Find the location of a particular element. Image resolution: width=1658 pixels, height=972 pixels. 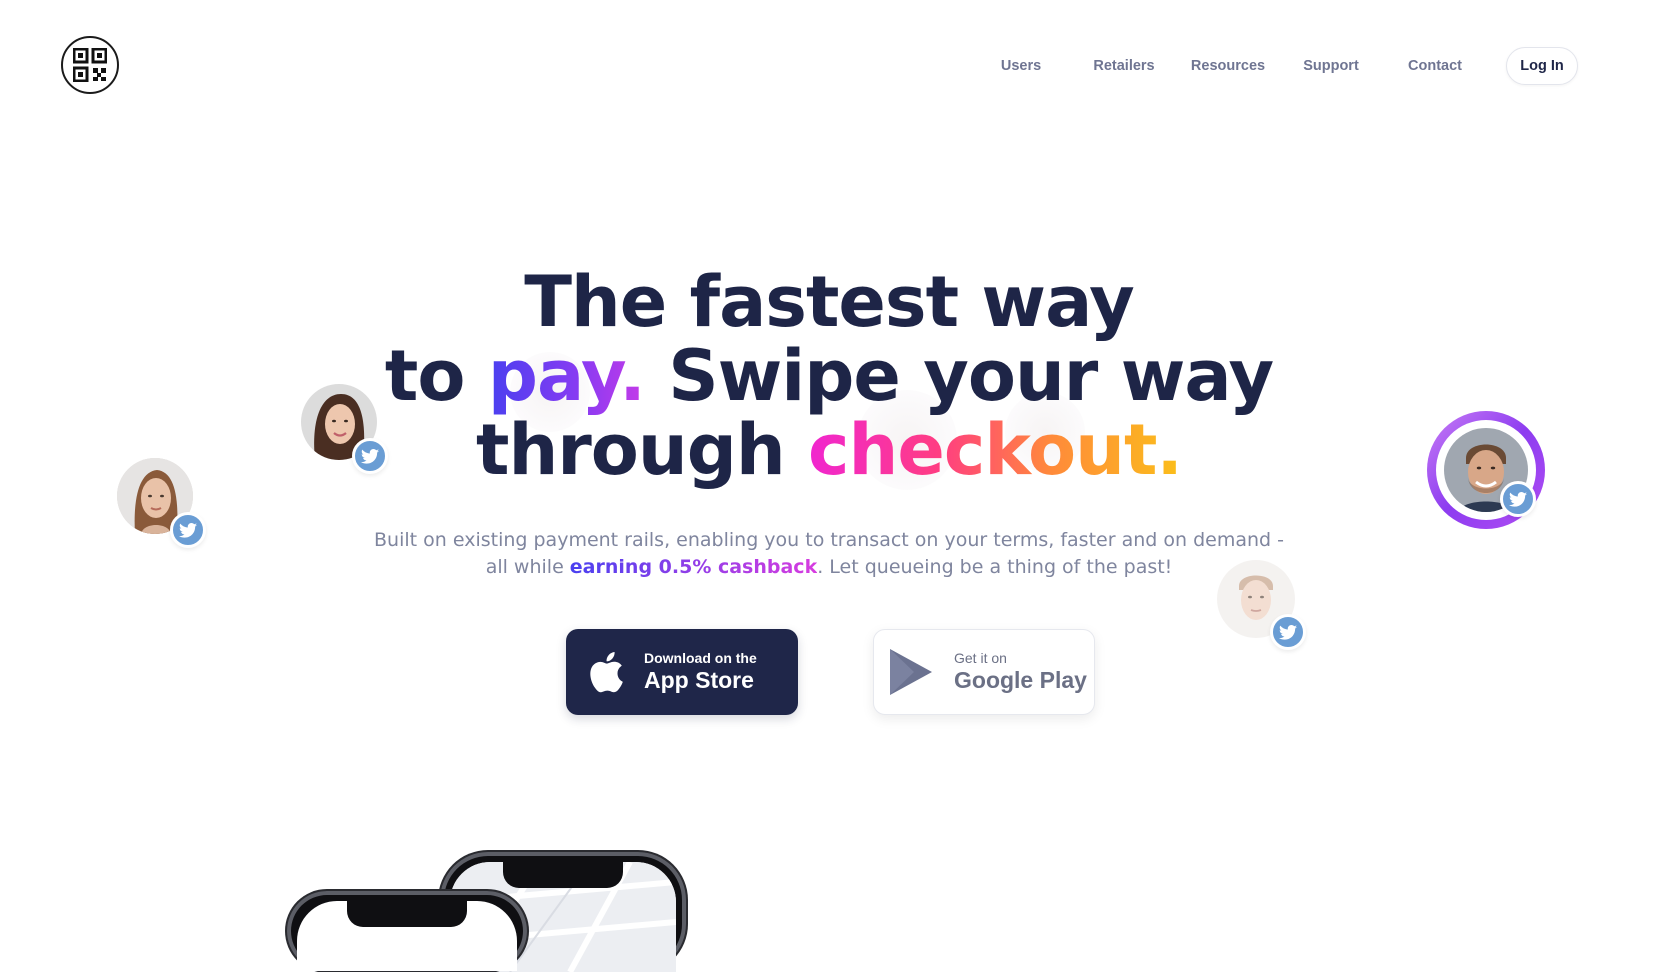

phone-mockup-front is located at coordinates (407, 931).